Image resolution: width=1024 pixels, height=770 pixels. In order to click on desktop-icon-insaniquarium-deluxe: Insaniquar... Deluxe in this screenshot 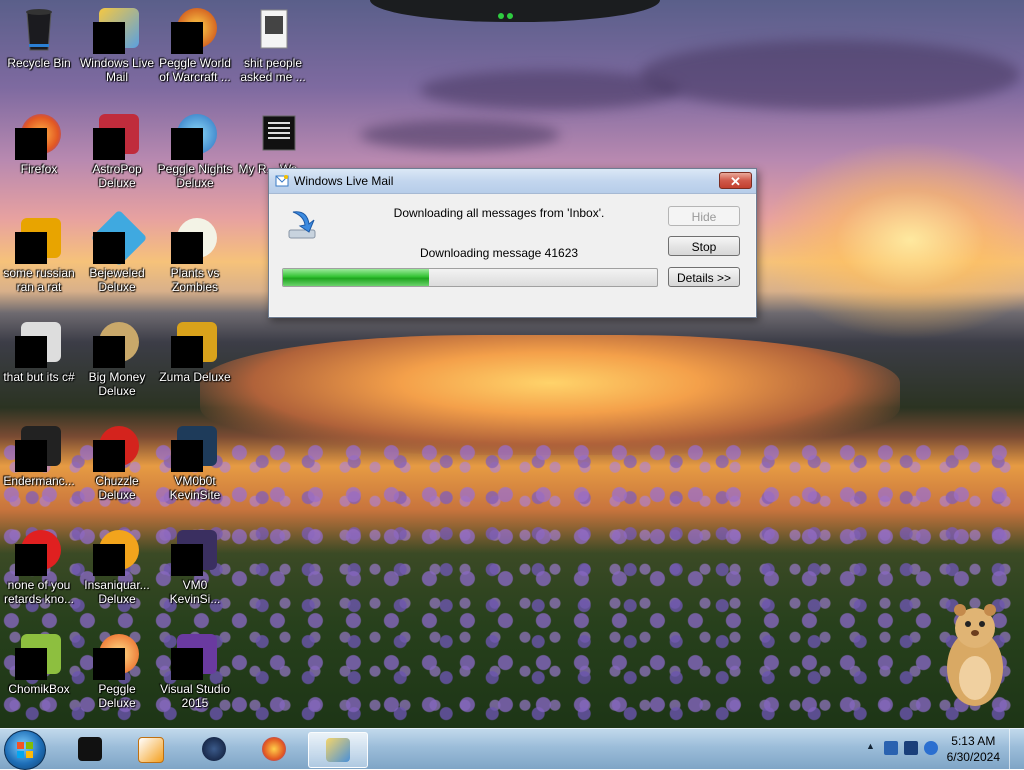, I will do `click(117, 567)`.